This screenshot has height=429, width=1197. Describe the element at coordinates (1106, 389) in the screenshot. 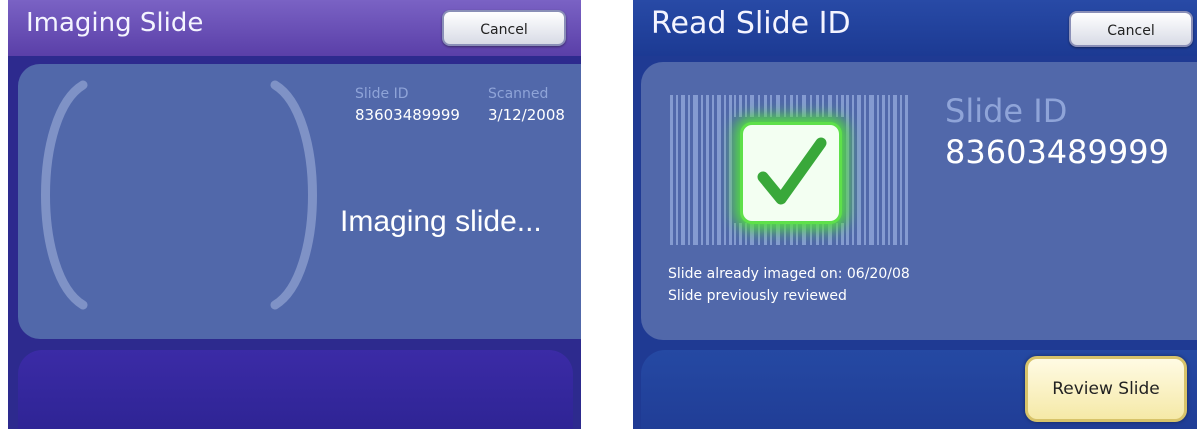

I see `review-slide-button: Review Slide` at that location.